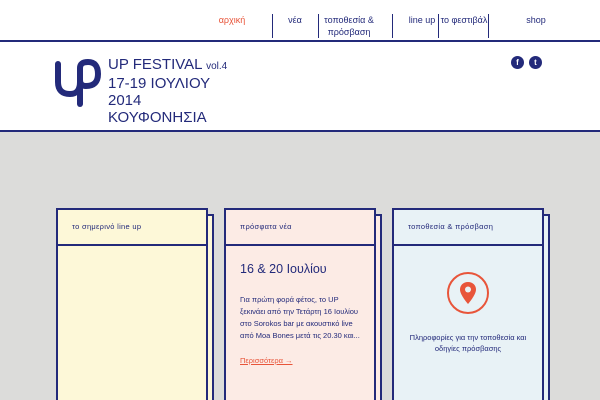 The image size is (600, 400). What do you see at coordinates (232, 20) in the screenshot?
I see `nav-home: αρχική` at bounding box center [232, 20].